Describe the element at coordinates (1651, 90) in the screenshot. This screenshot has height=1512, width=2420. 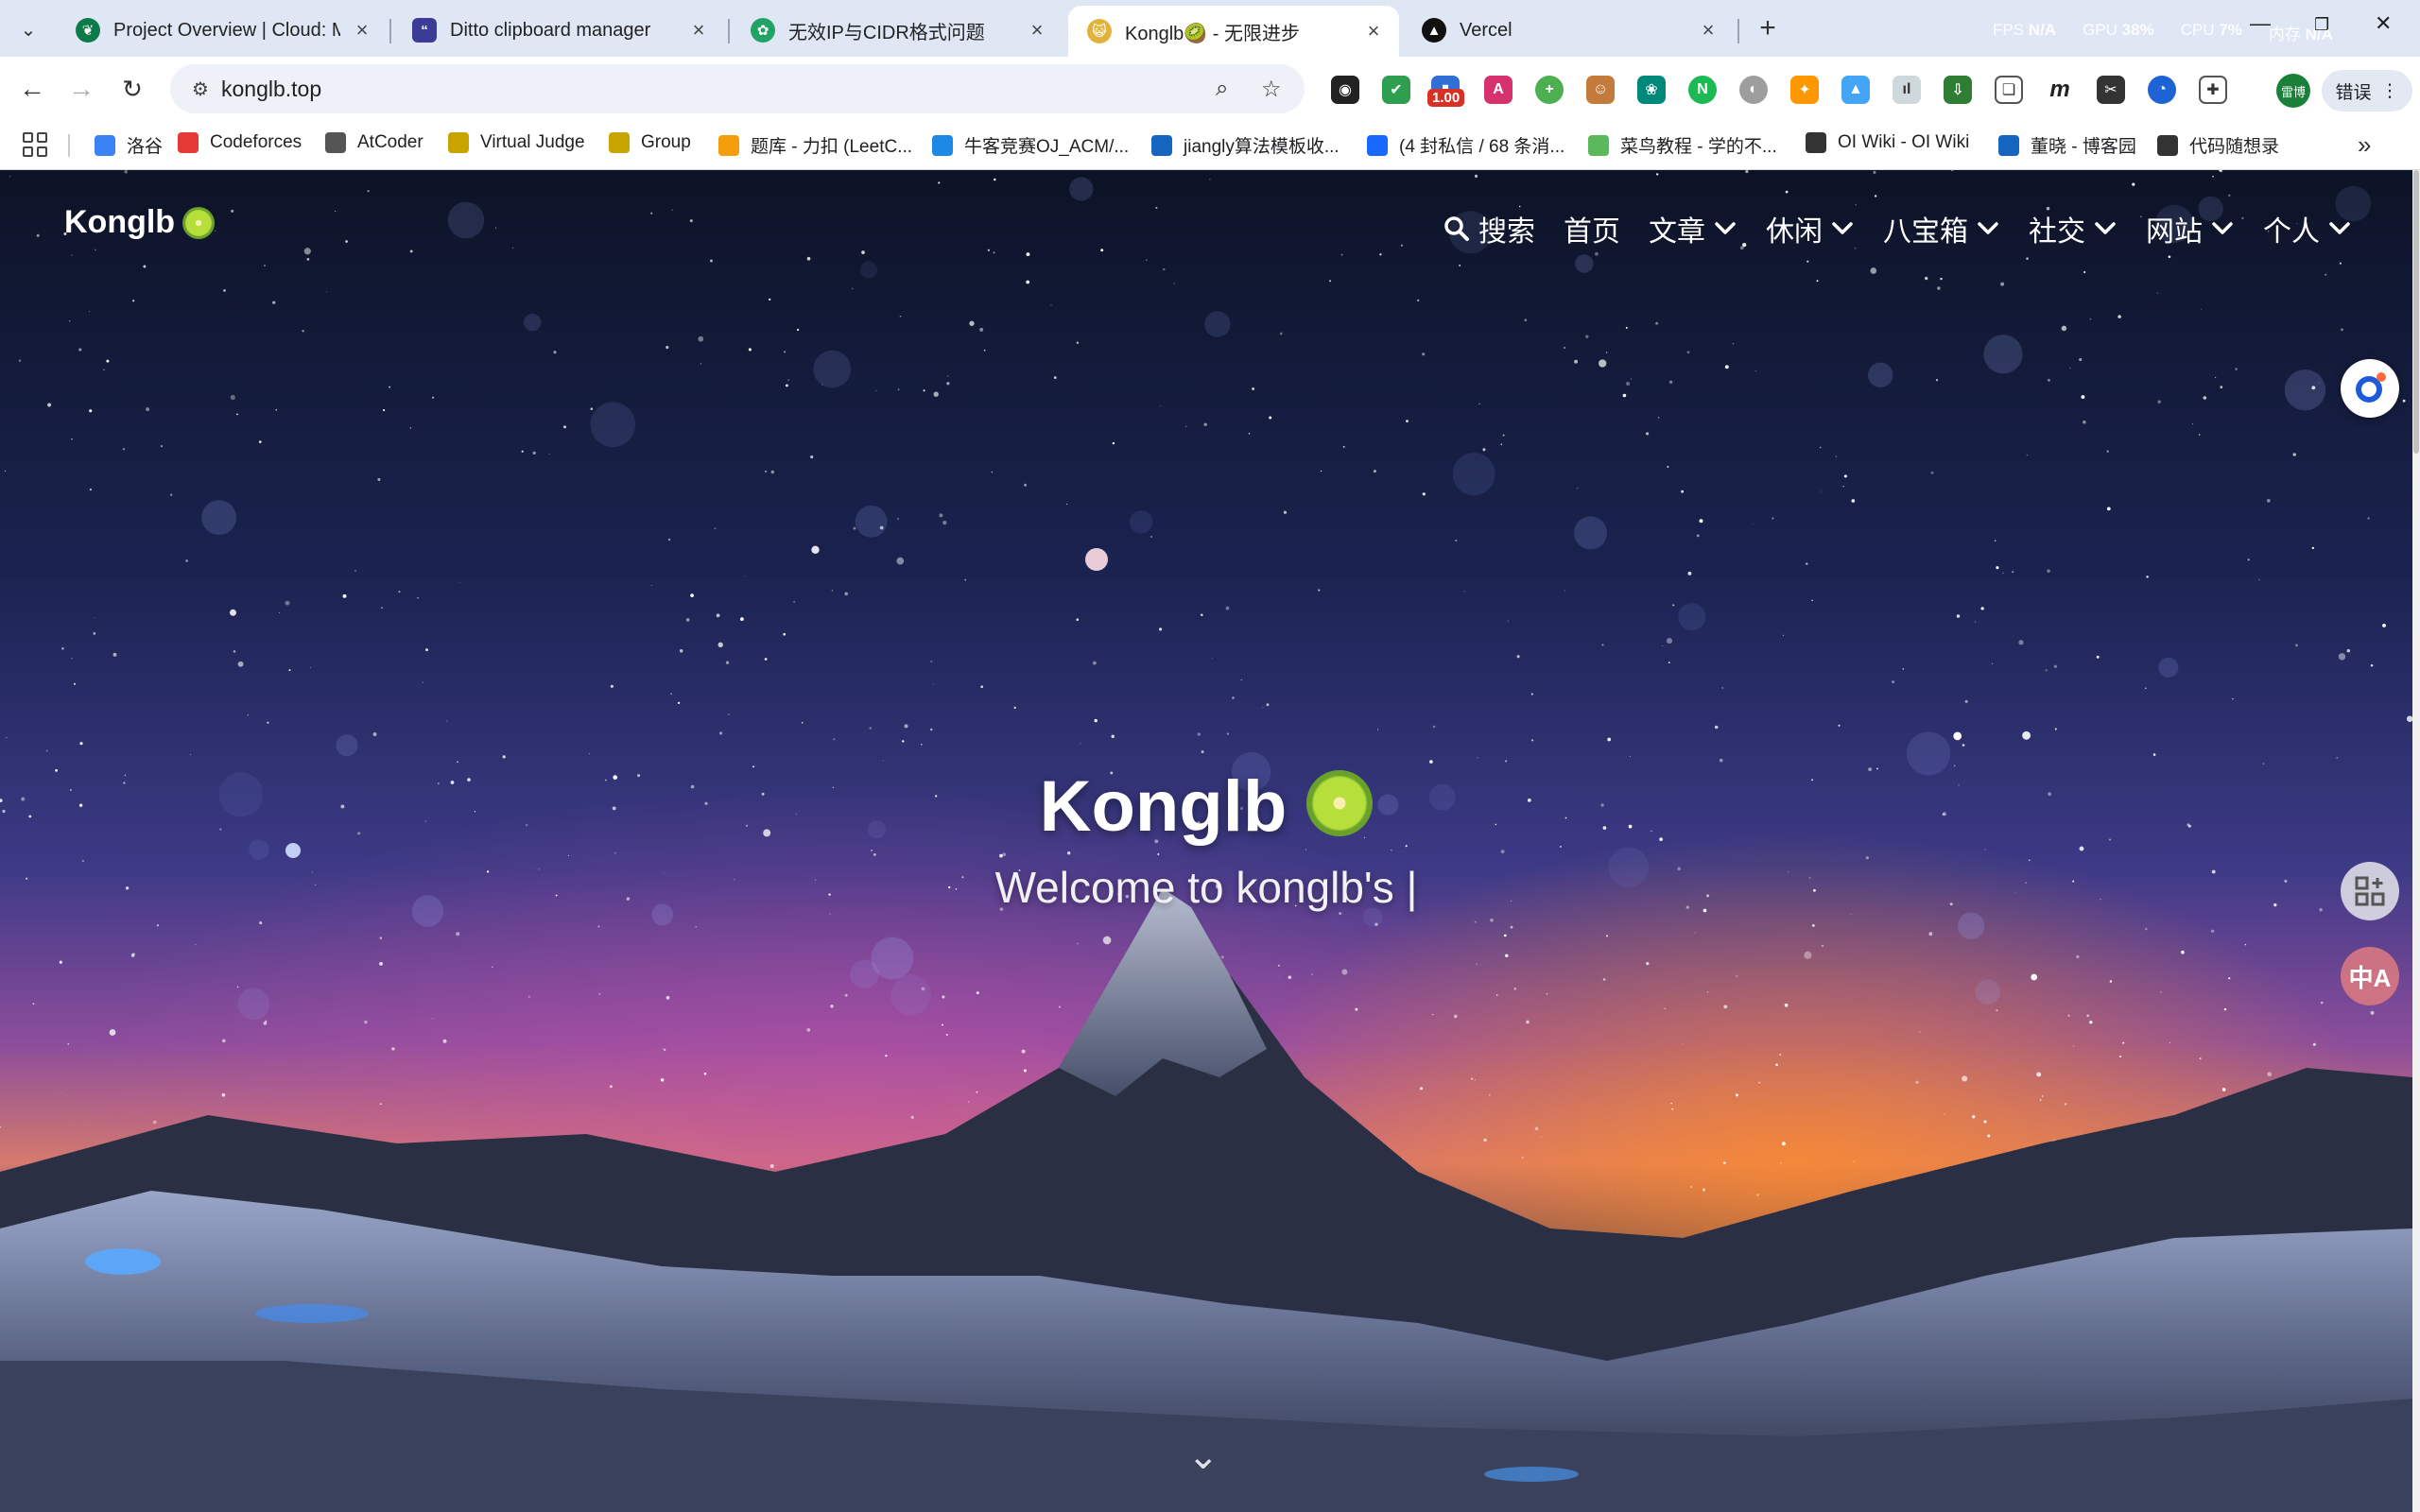
I see `extension-icon: ❀` at that location.